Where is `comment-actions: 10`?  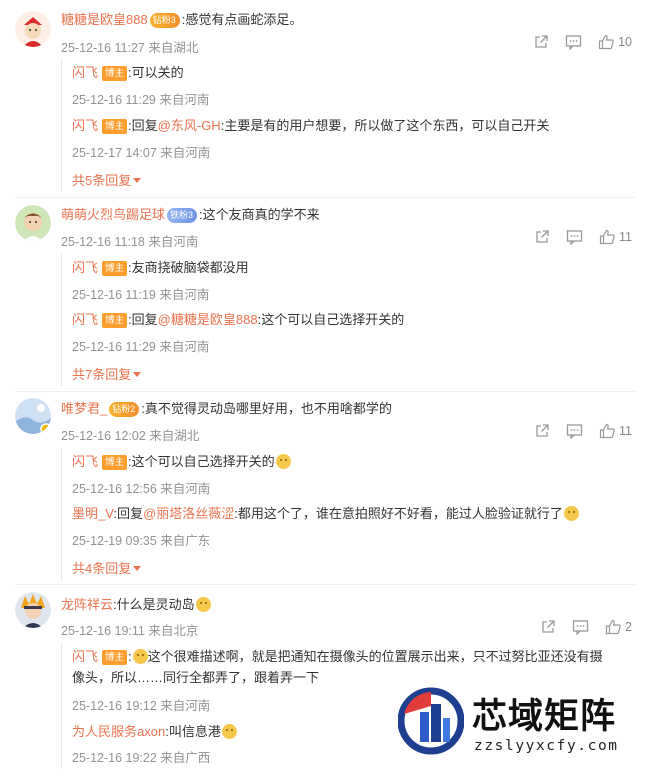
comment-actions: 10 is located at coordinates (574, 42).